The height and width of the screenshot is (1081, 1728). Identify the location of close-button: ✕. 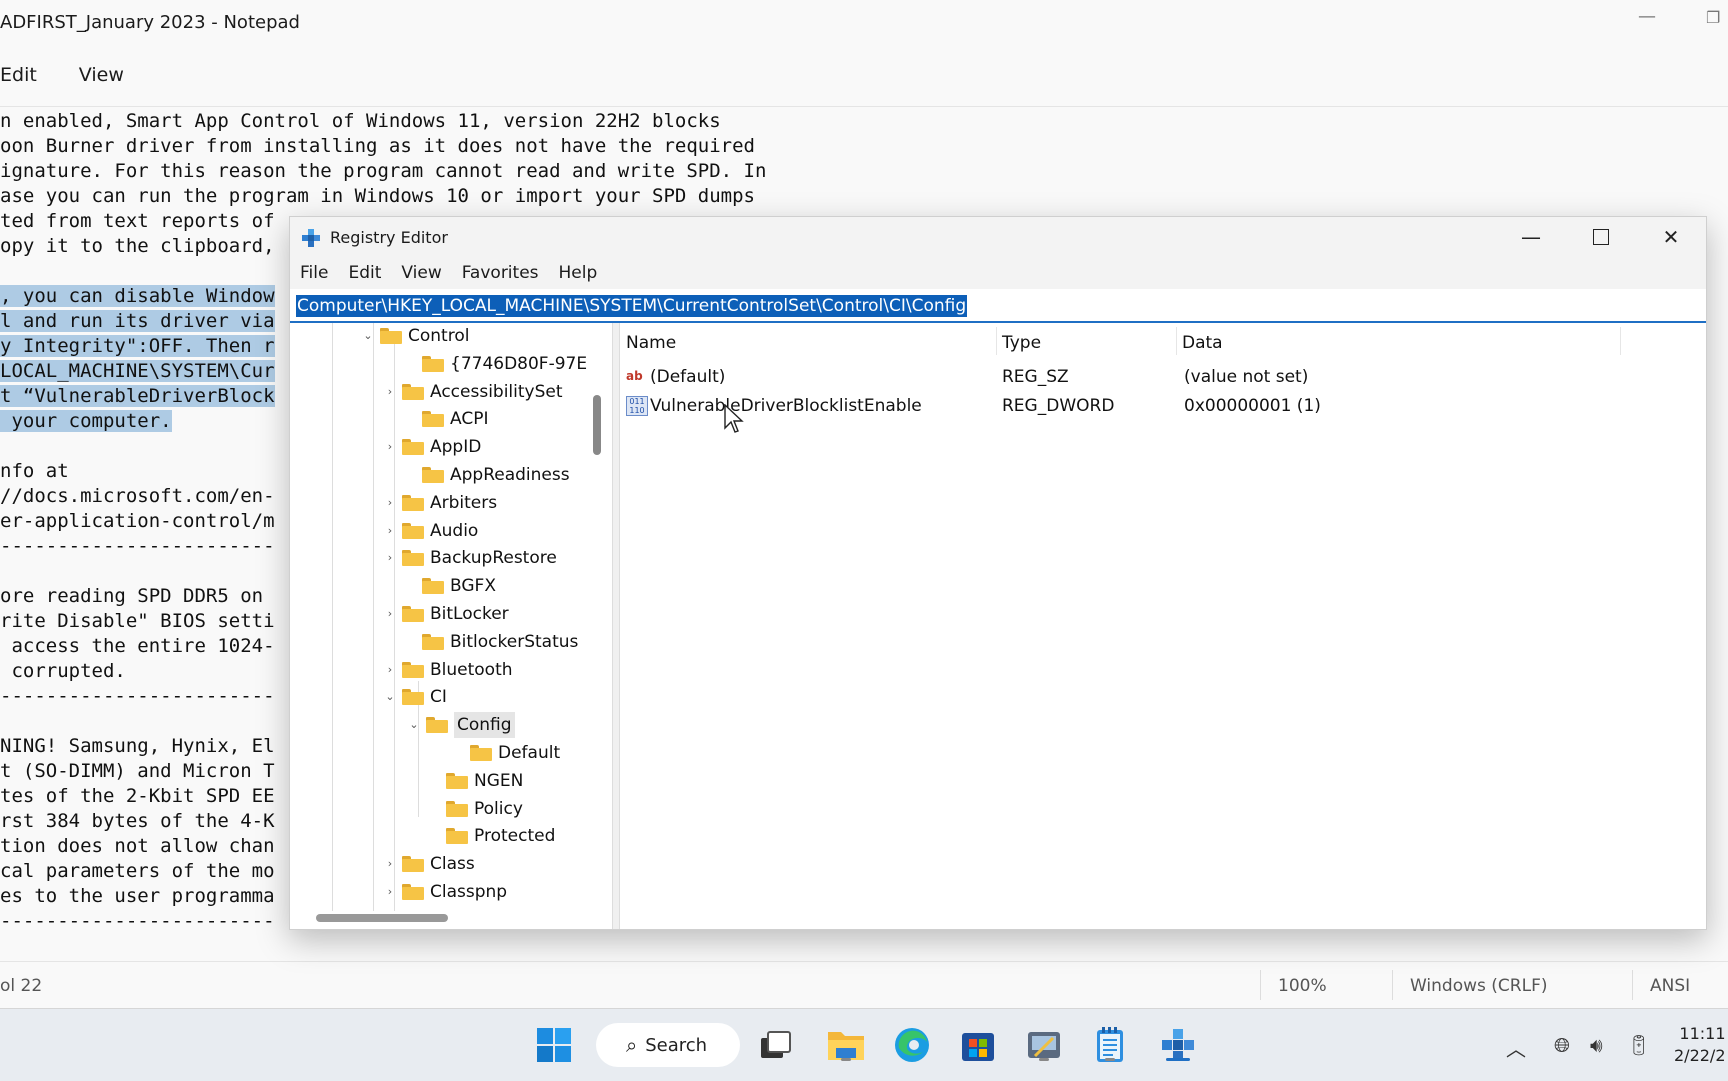
(1671, 237).